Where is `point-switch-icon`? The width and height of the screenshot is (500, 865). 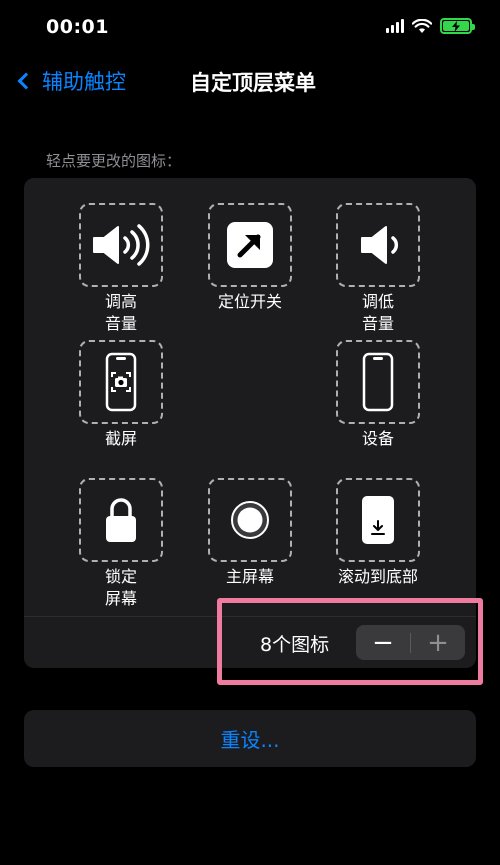 point-switch-icon is located at coordinates (250, 245).